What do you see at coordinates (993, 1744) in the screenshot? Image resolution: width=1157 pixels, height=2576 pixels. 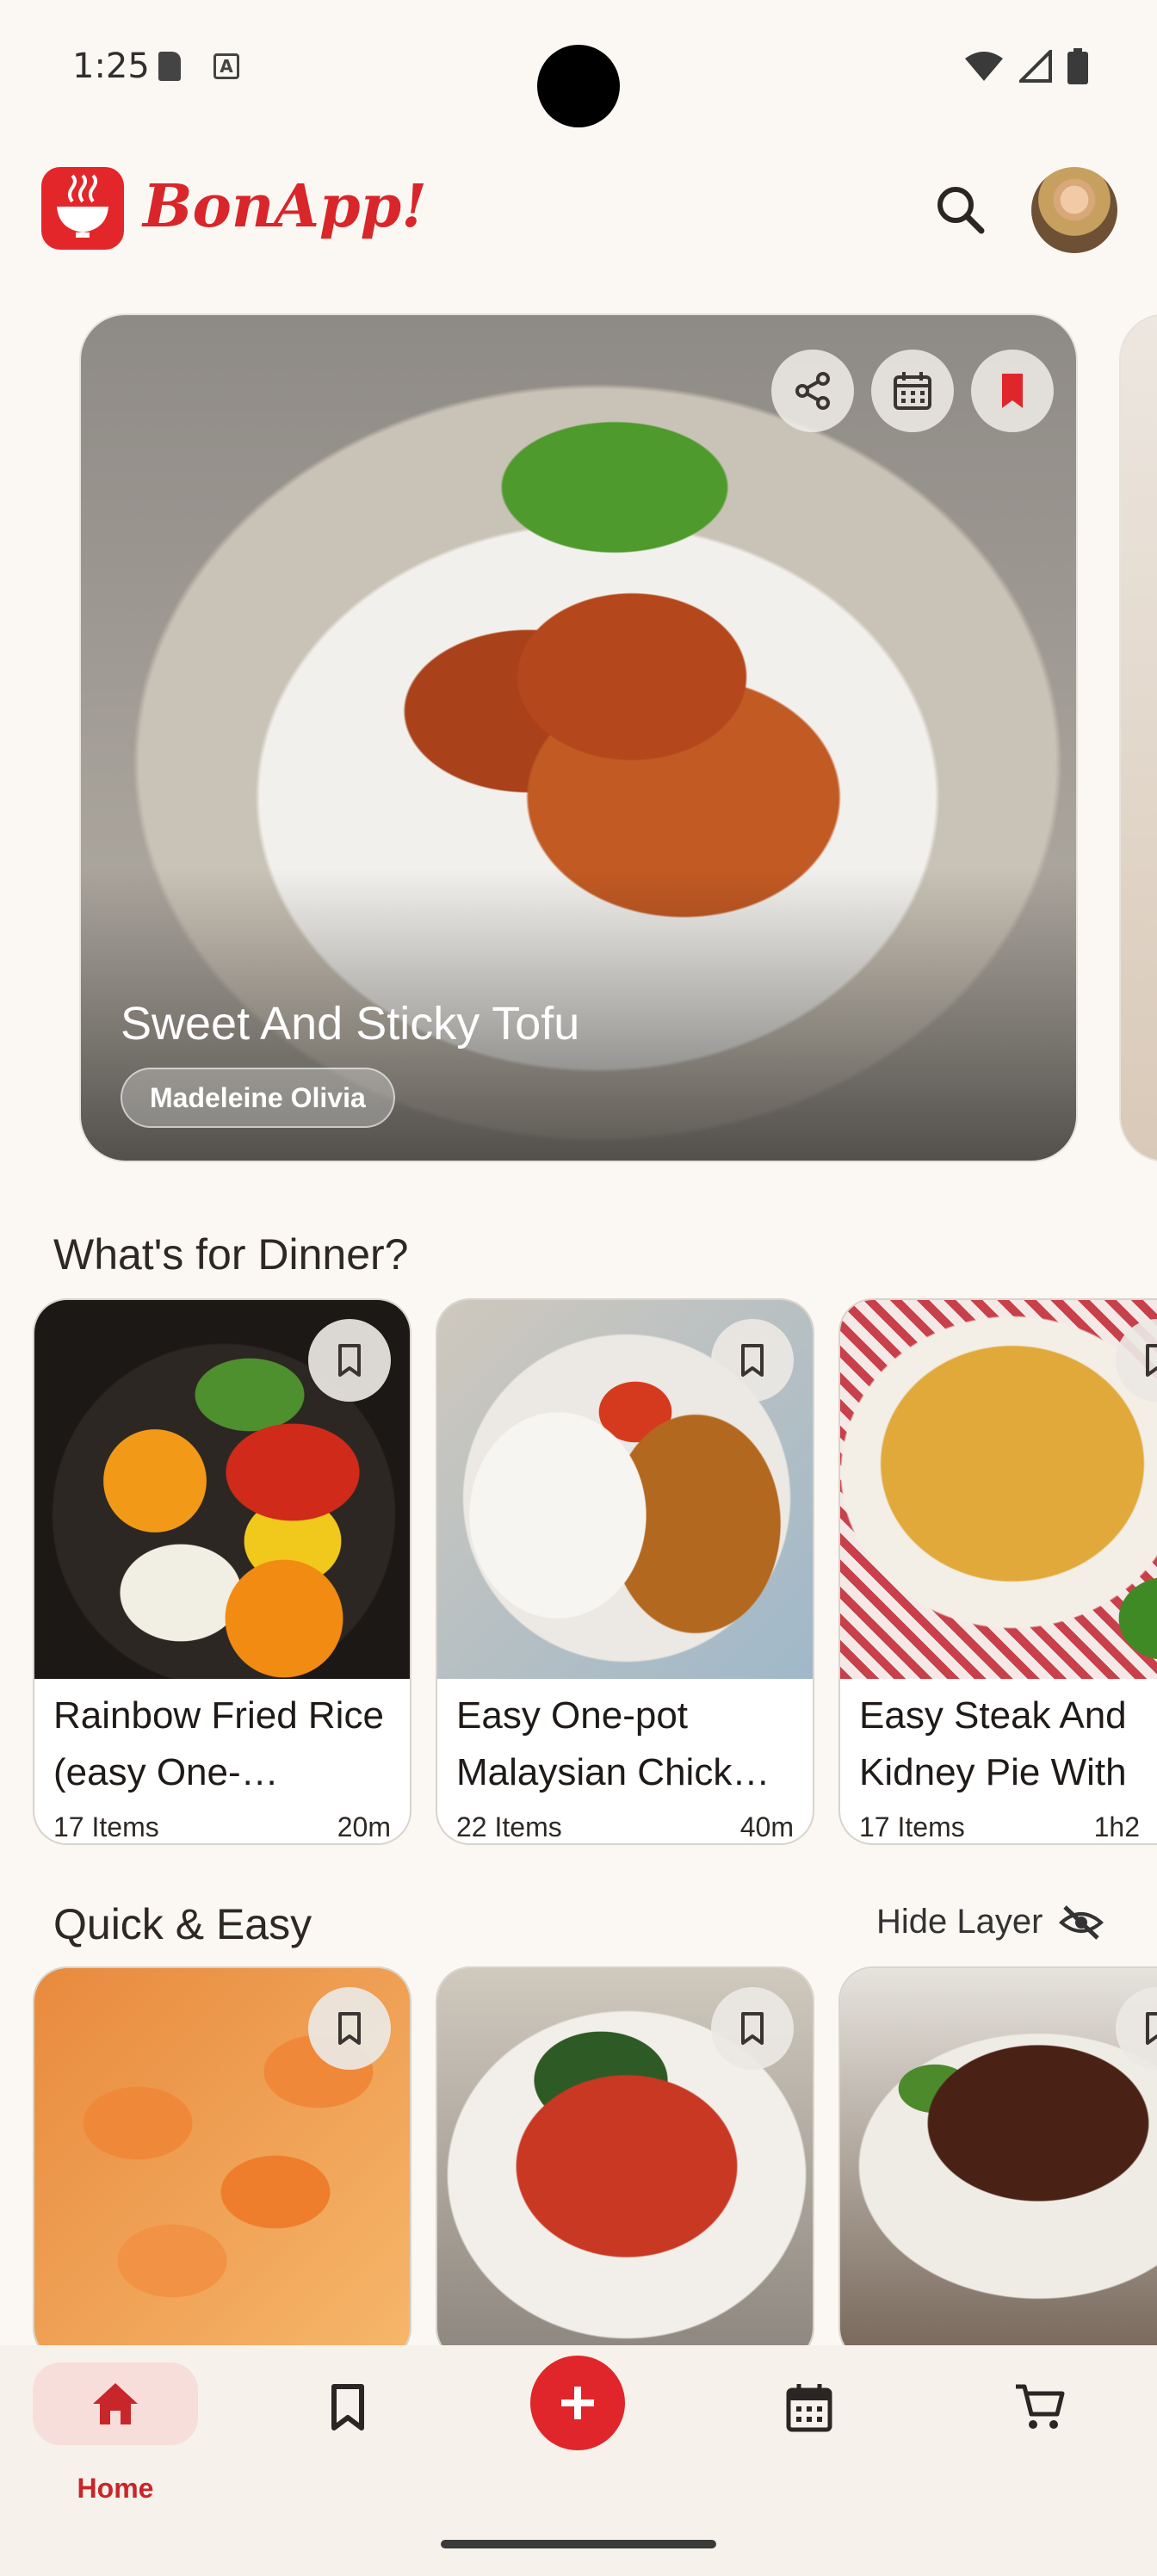 I see `recipe-name: Easy Steak And Kidney Pie With` at bounding box center [993, 1744].